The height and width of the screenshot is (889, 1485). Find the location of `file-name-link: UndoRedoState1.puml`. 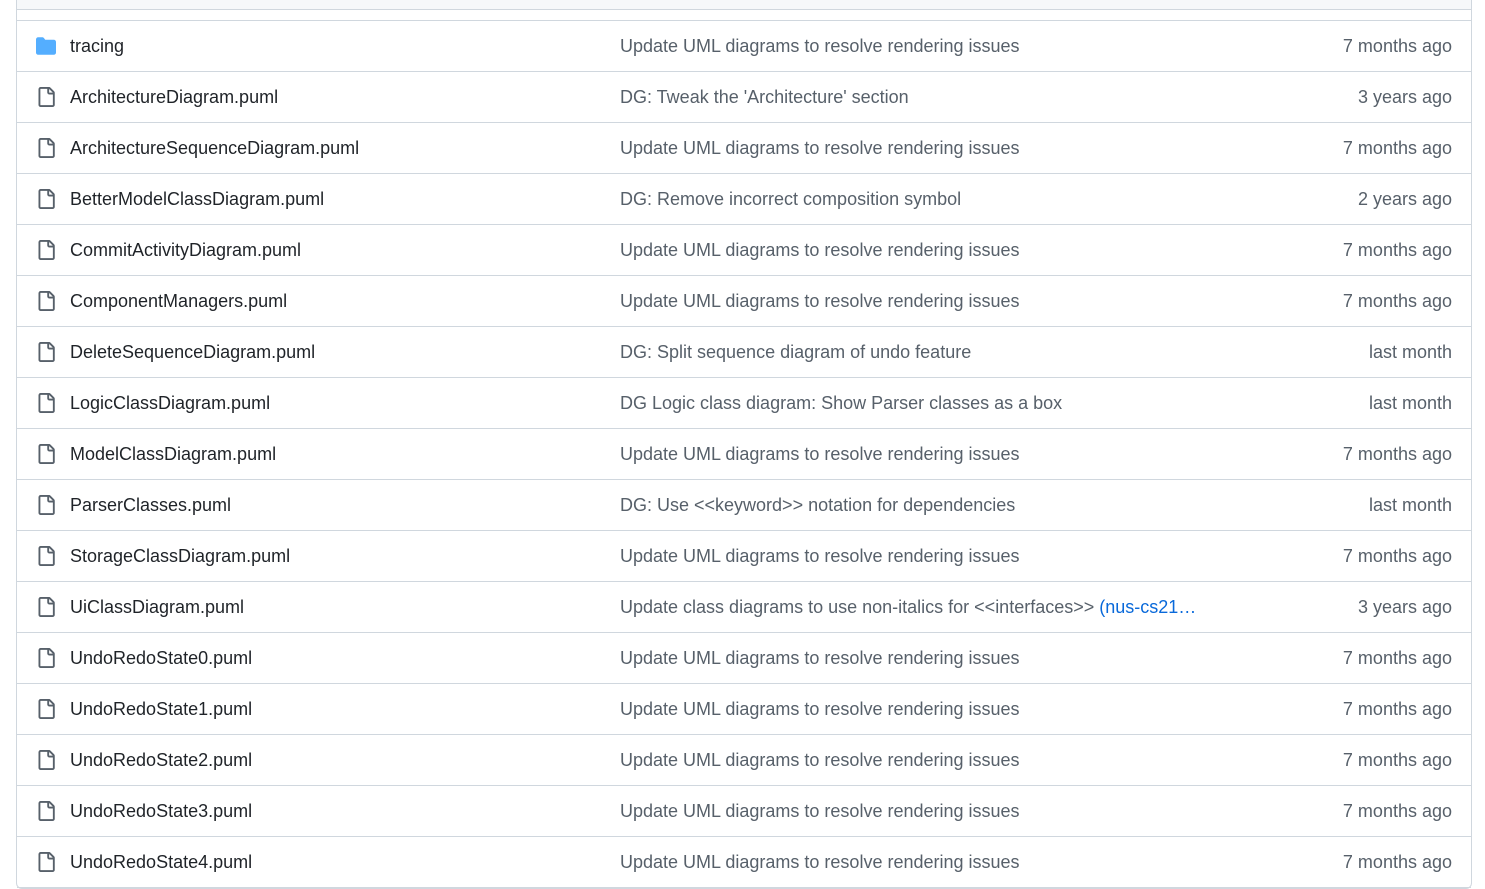

file-name-link: UndoRedoState1.puml is located at coordinates (161, 709).